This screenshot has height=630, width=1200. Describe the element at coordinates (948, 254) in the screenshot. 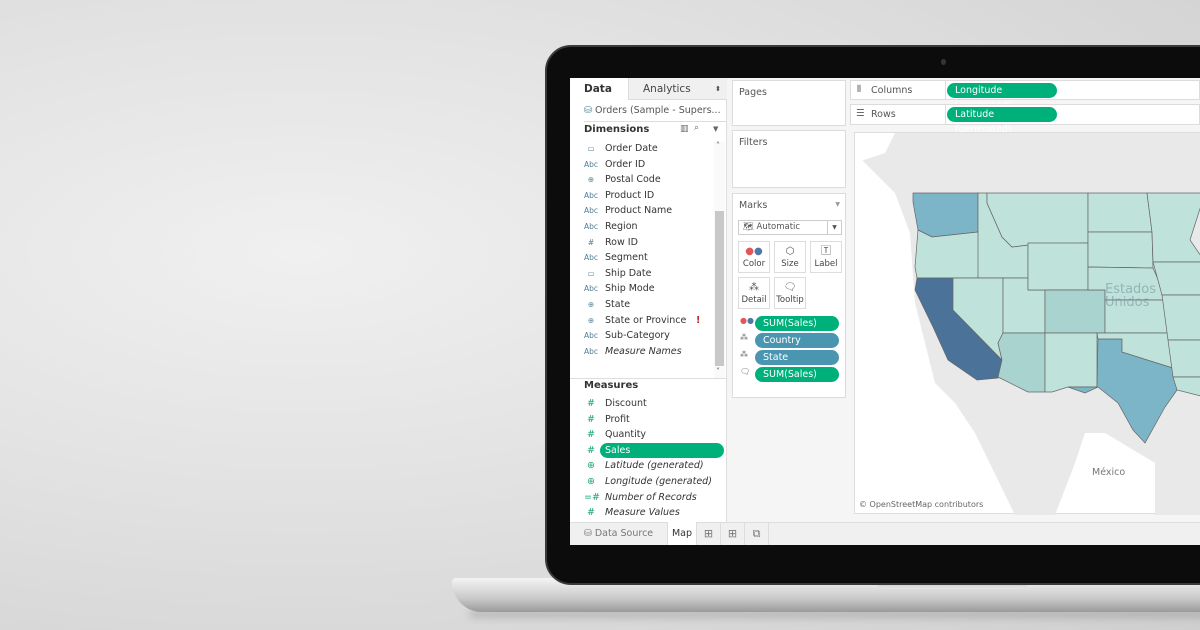

I see `state-oregon` at that location.